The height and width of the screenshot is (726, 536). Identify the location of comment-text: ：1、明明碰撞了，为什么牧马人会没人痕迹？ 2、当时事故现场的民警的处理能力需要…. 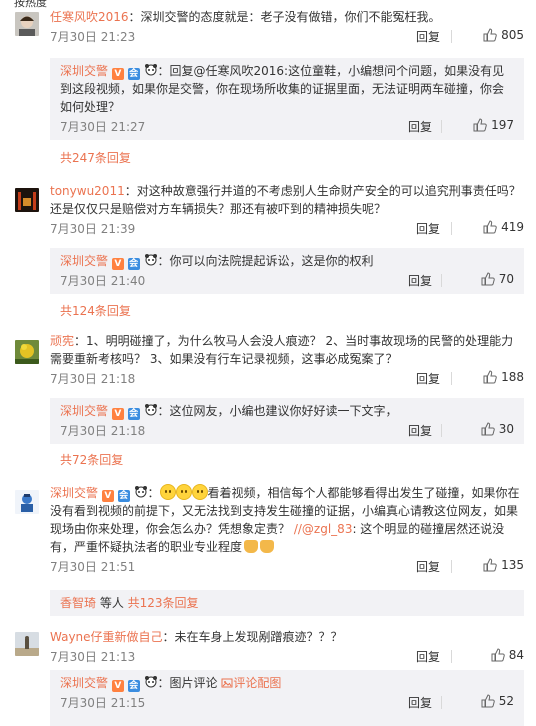
(282, 350).